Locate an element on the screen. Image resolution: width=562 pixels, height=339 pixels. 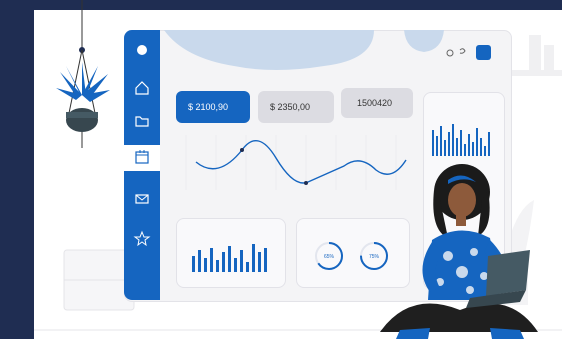
bar-chart is located at coordinates (229, 258).